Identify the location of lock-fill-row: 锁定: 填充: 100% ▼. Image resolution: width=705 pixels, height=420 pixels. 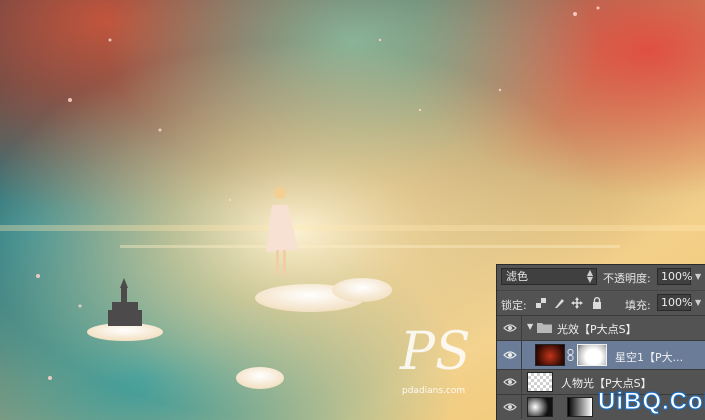
(601, 302).